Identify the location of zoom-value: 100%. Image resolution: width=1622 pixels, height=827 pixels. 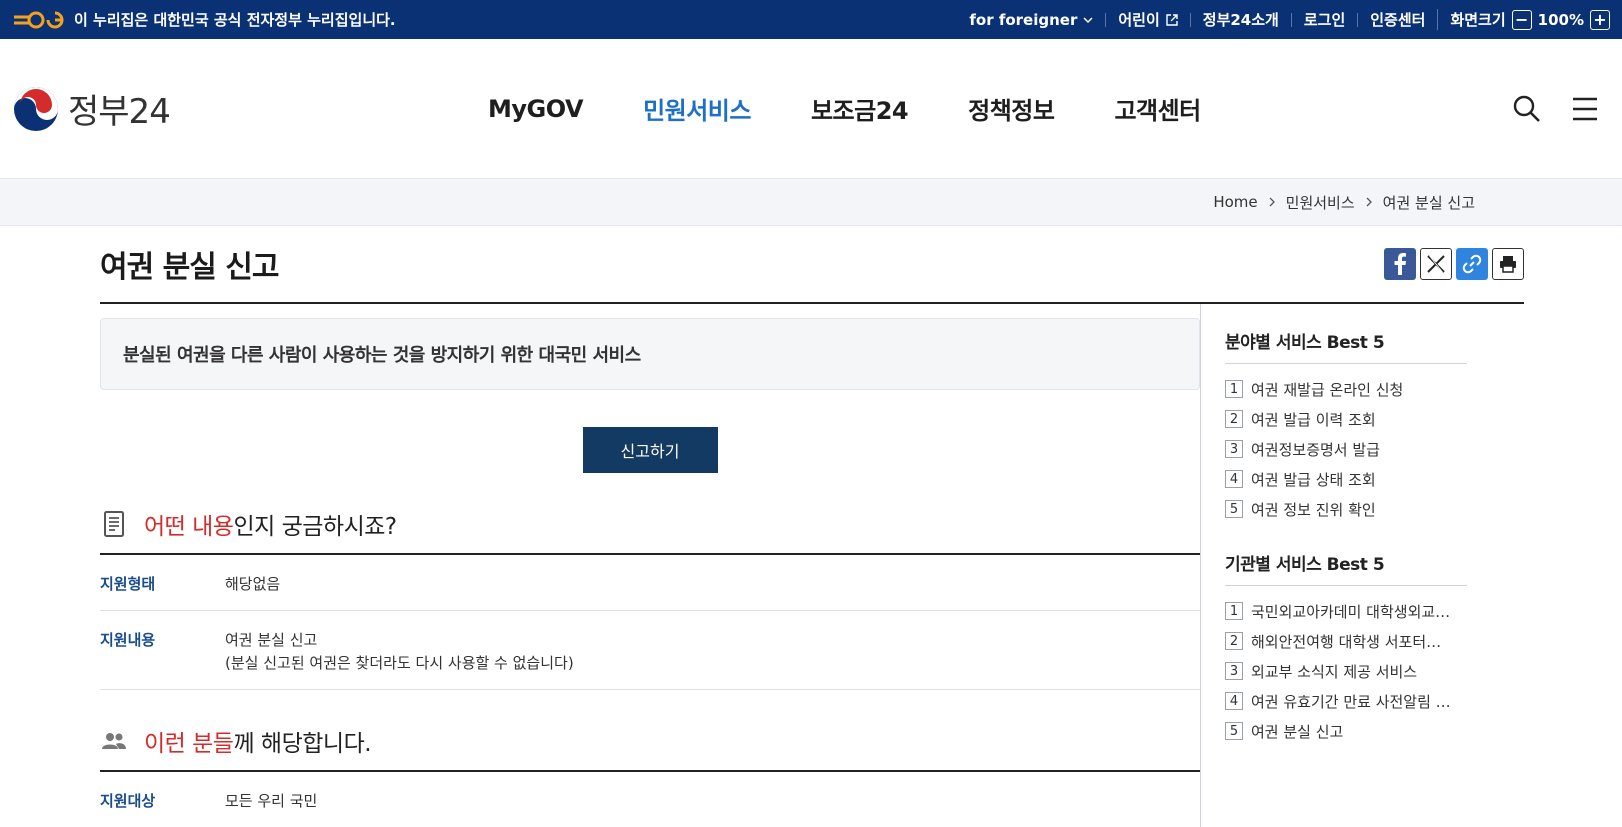
(1560, 19).